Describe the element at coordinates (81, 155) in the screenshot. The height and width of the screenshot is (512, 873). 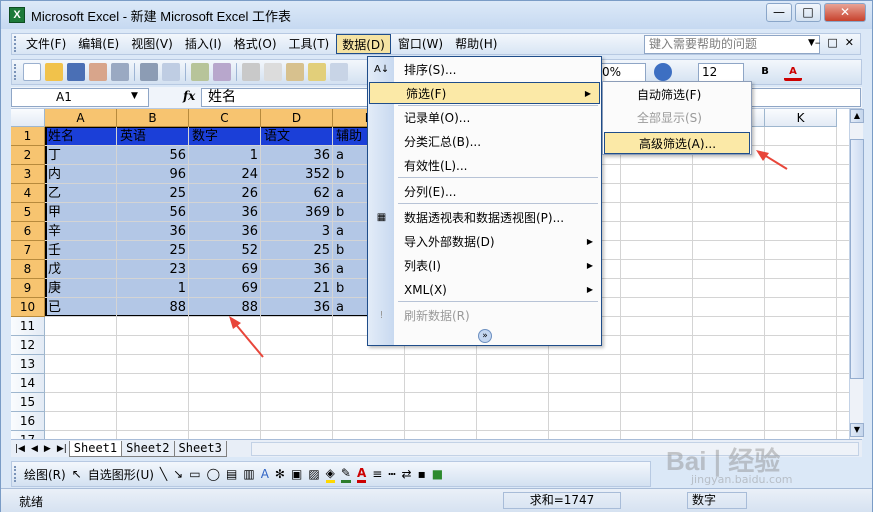
I see `cell: 丁` at that location.